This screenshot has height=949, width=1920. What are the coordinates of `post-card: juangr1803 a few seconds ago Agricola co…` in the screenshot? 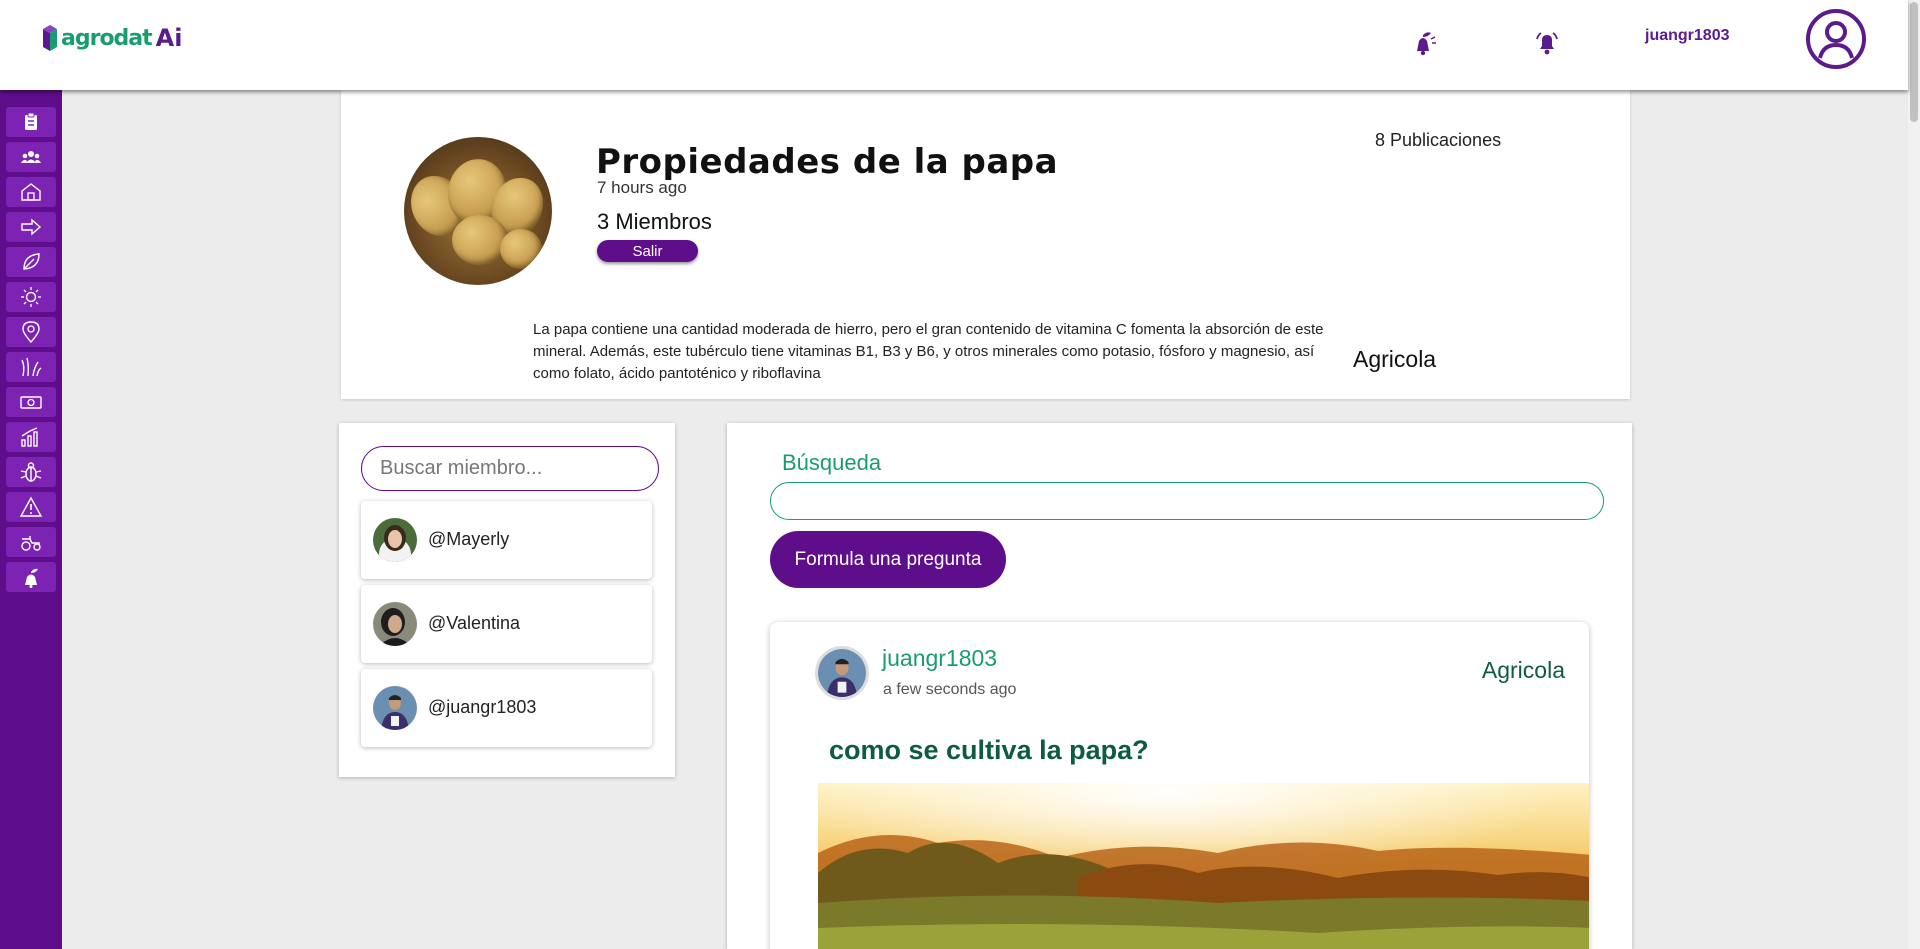 It's located at (1179, 785).